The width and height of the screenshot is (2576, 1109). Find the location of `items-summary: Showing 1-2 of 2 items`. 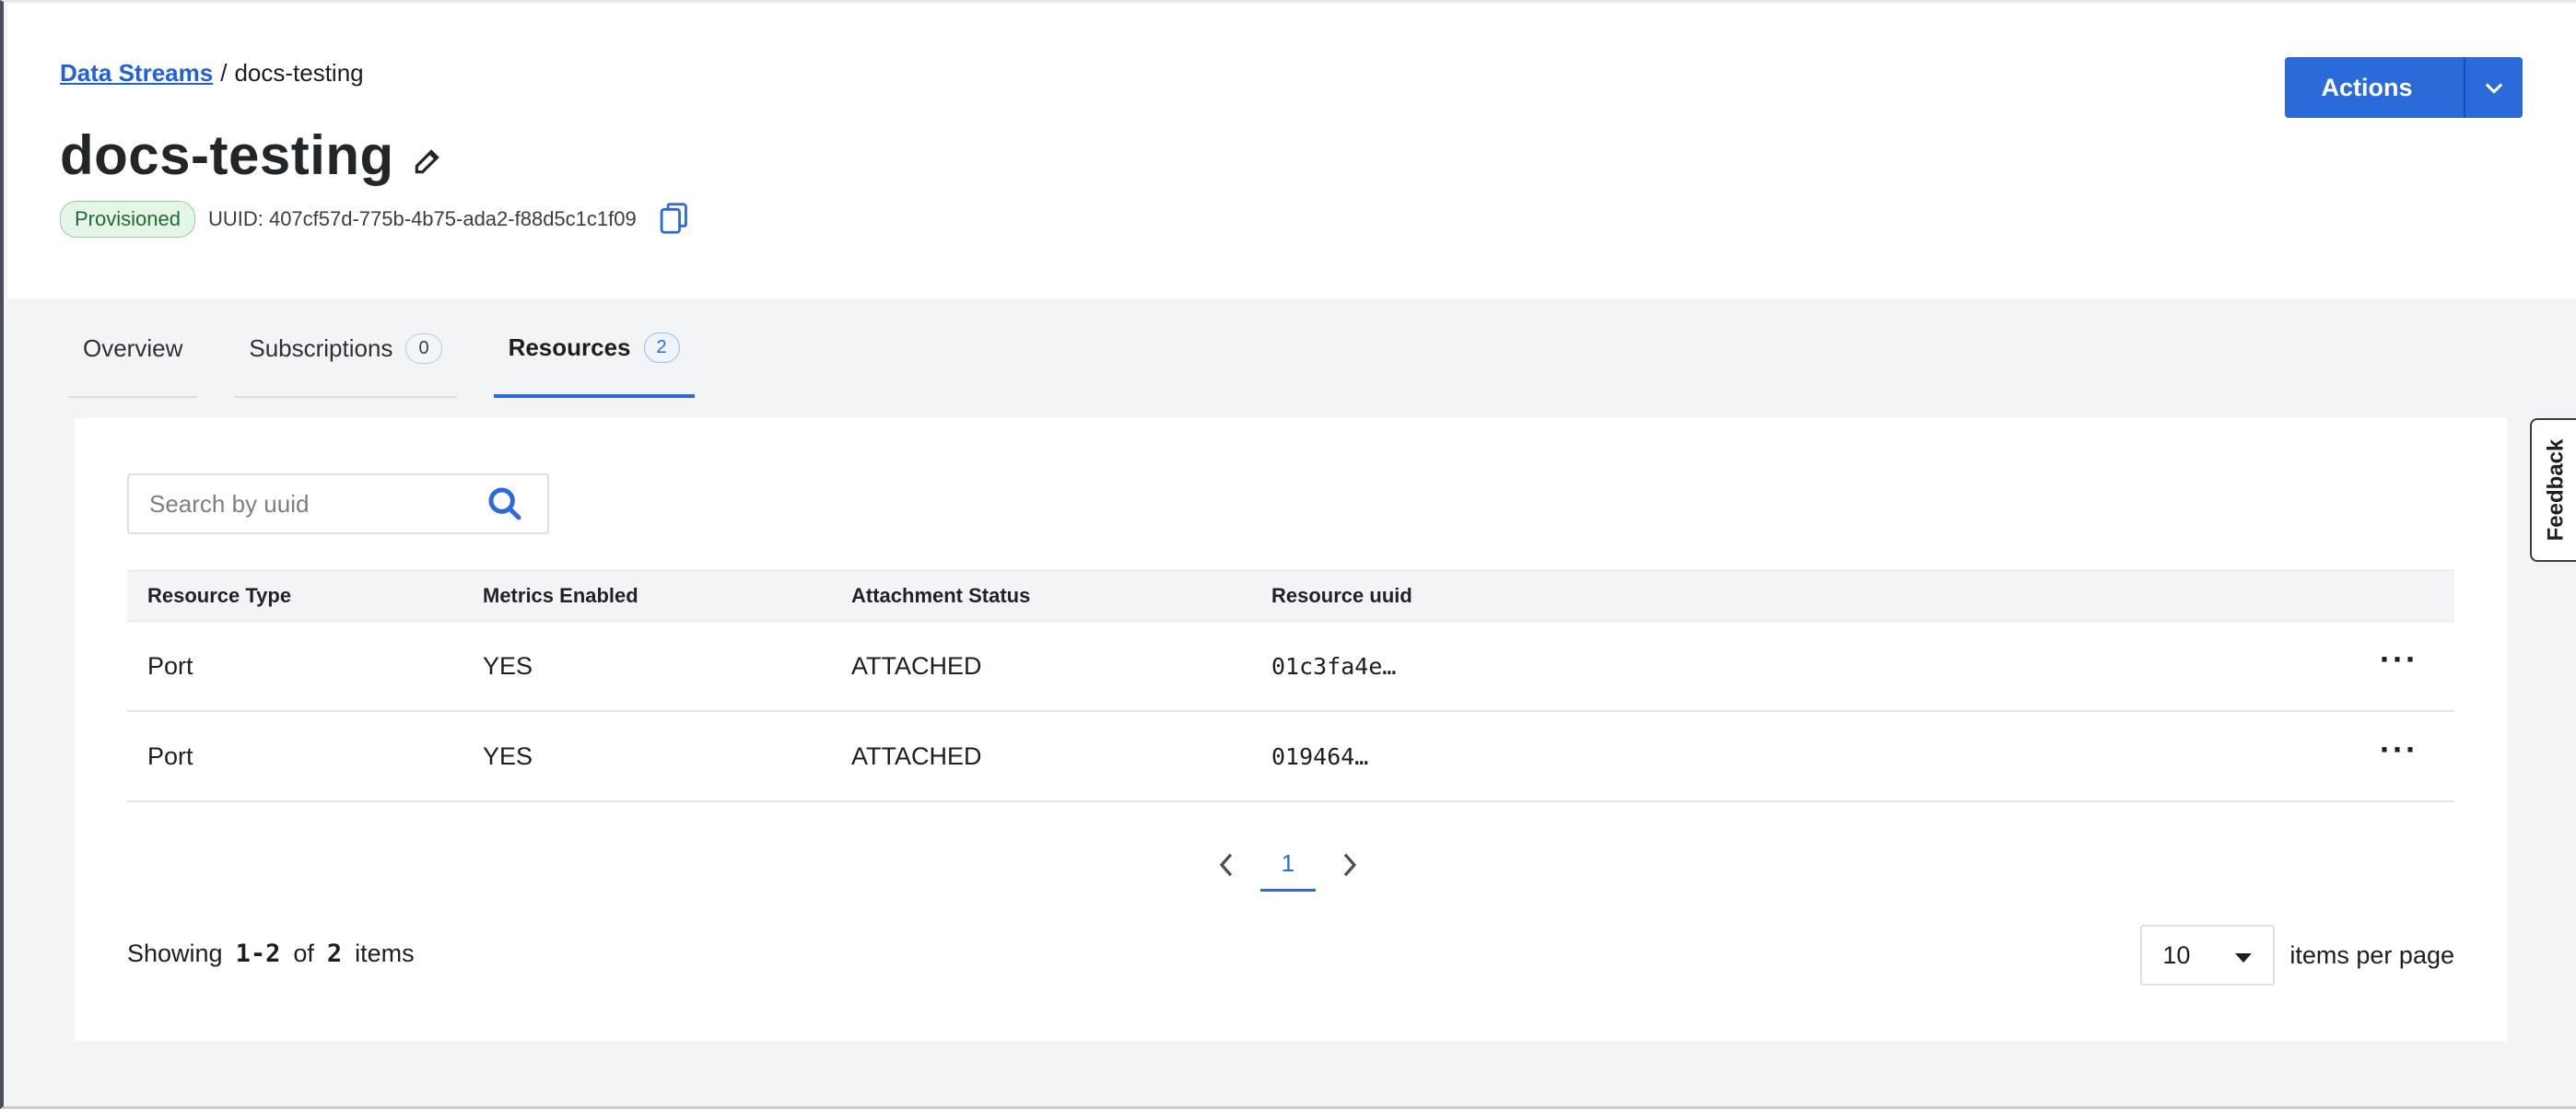

items-summary: Showing 1-2 of 2 items is located at coordinates (271, 954).